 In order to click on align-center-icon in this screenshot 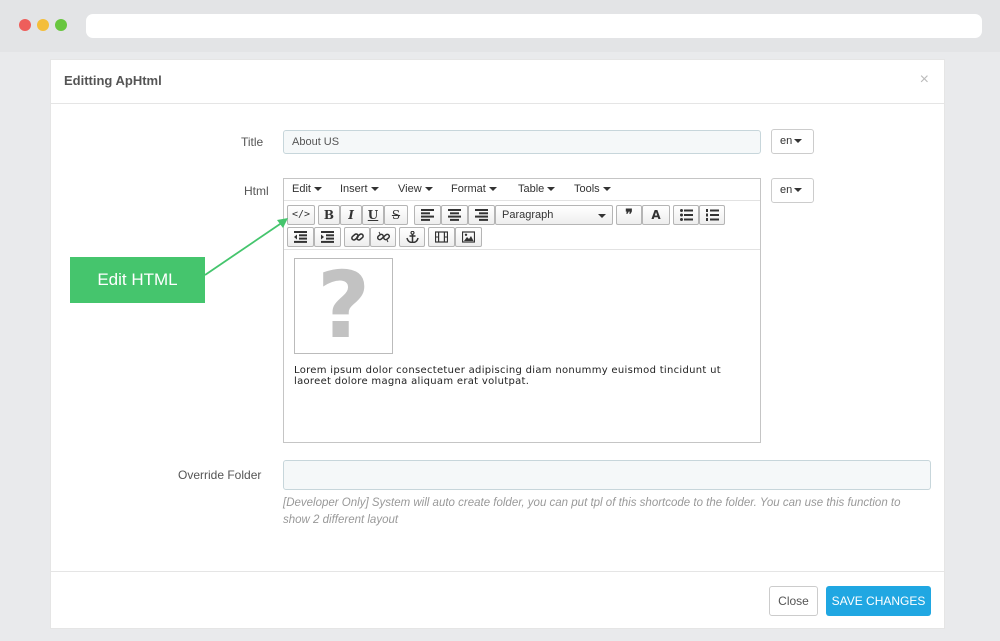, I will do `click(454, 215)`.